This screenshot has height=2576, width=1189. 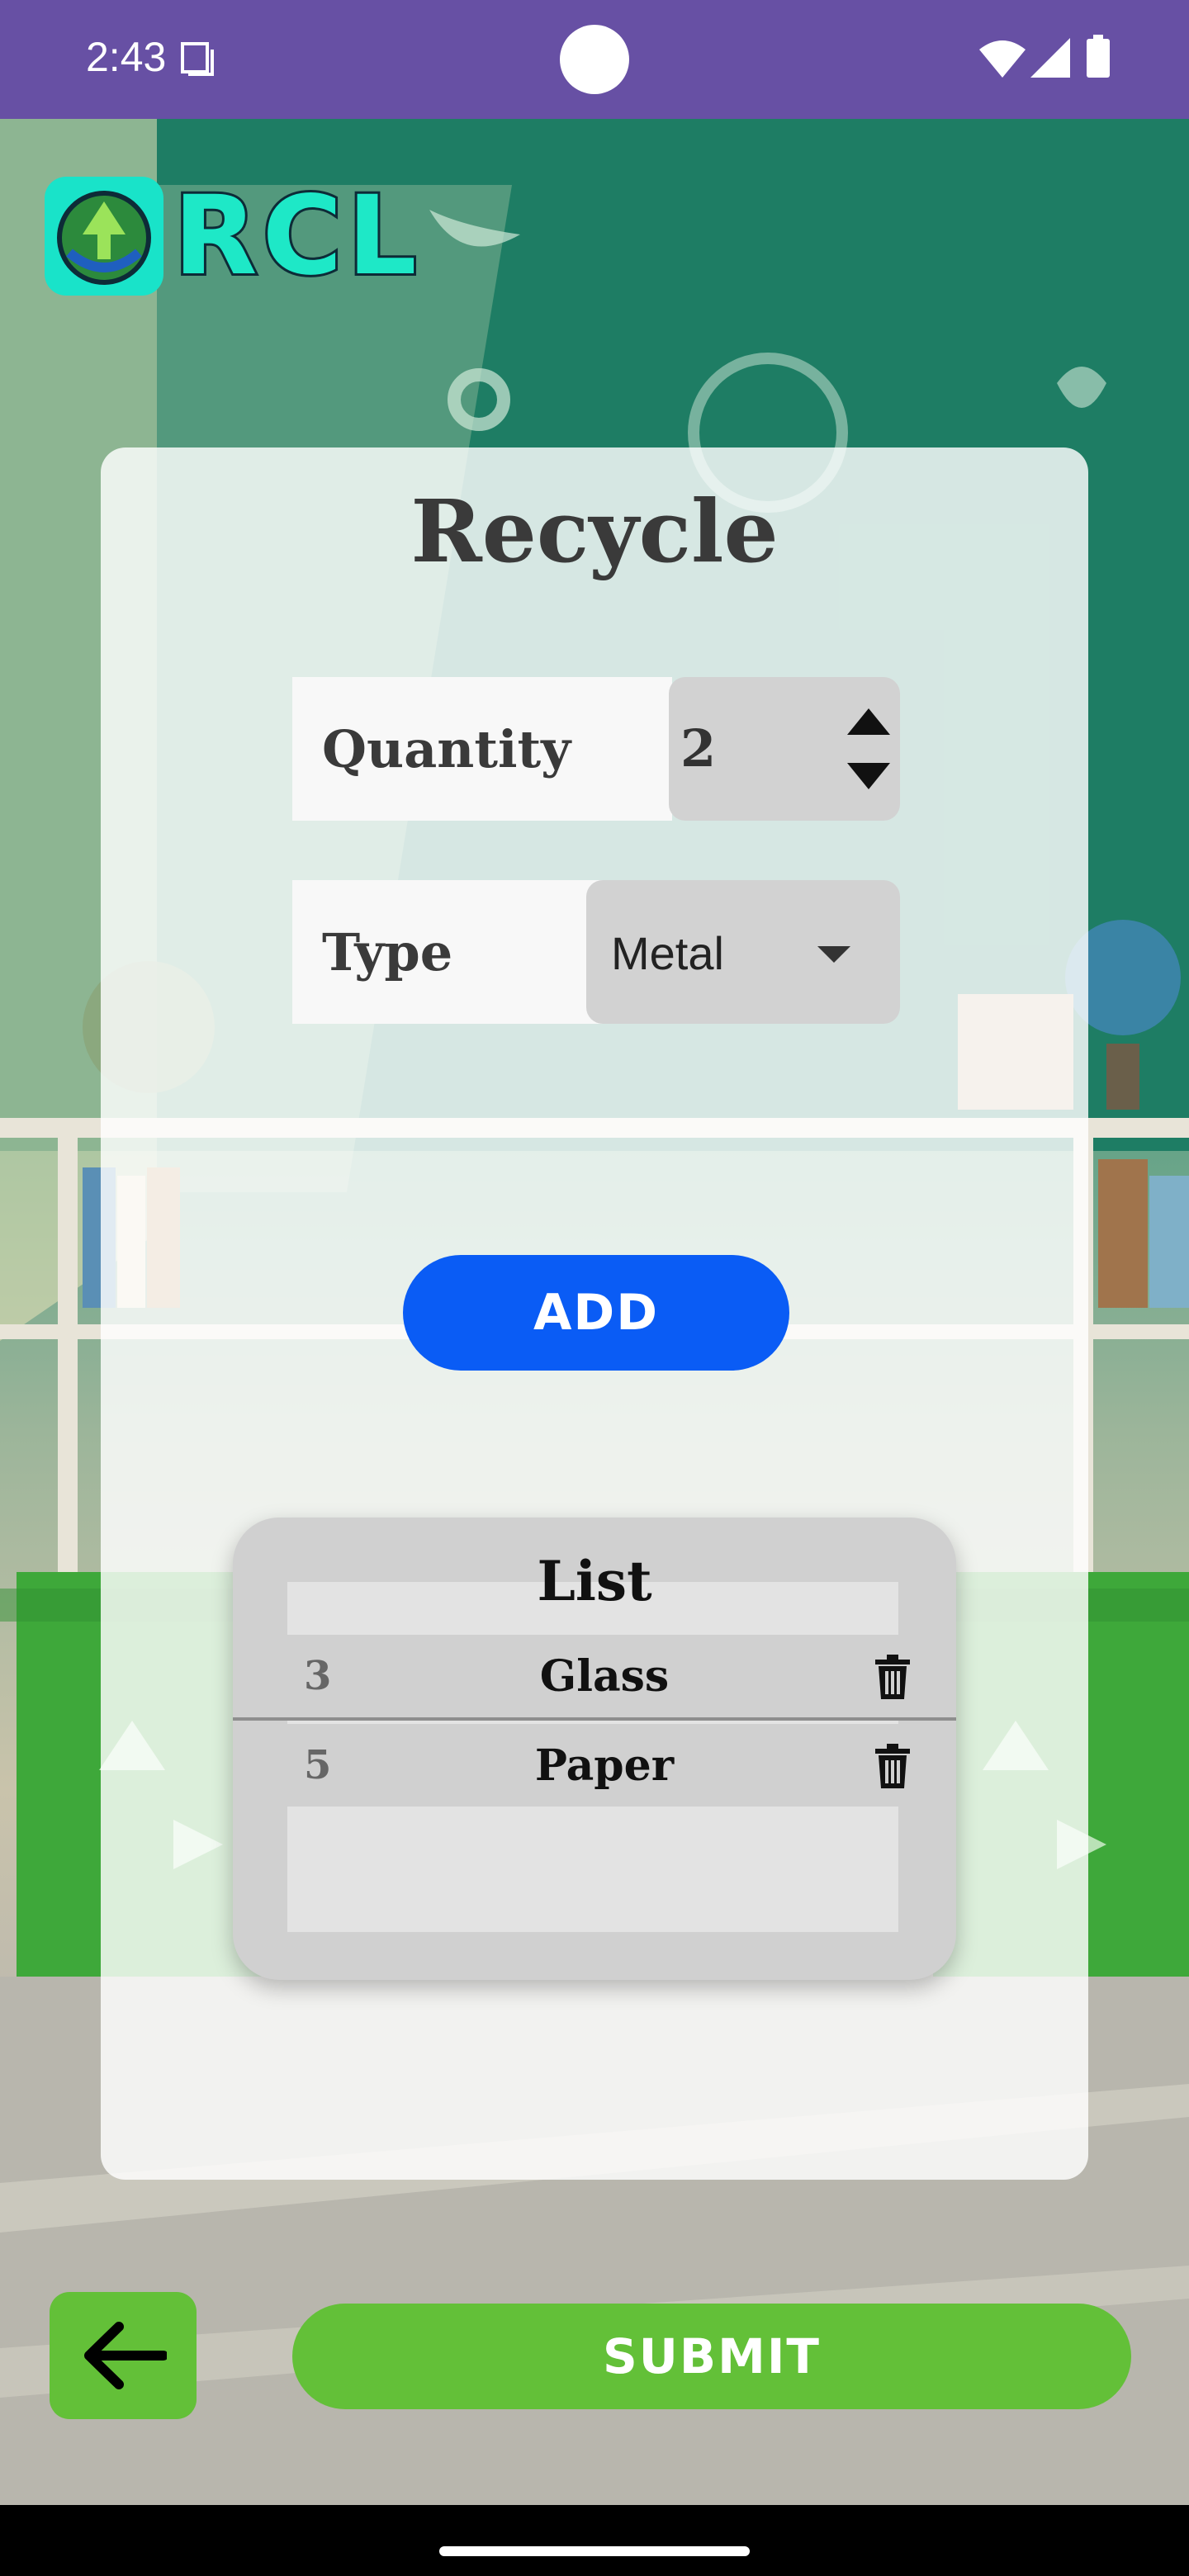 I want to click on list-item: 3 Glass, so click(x=594, y=1678).